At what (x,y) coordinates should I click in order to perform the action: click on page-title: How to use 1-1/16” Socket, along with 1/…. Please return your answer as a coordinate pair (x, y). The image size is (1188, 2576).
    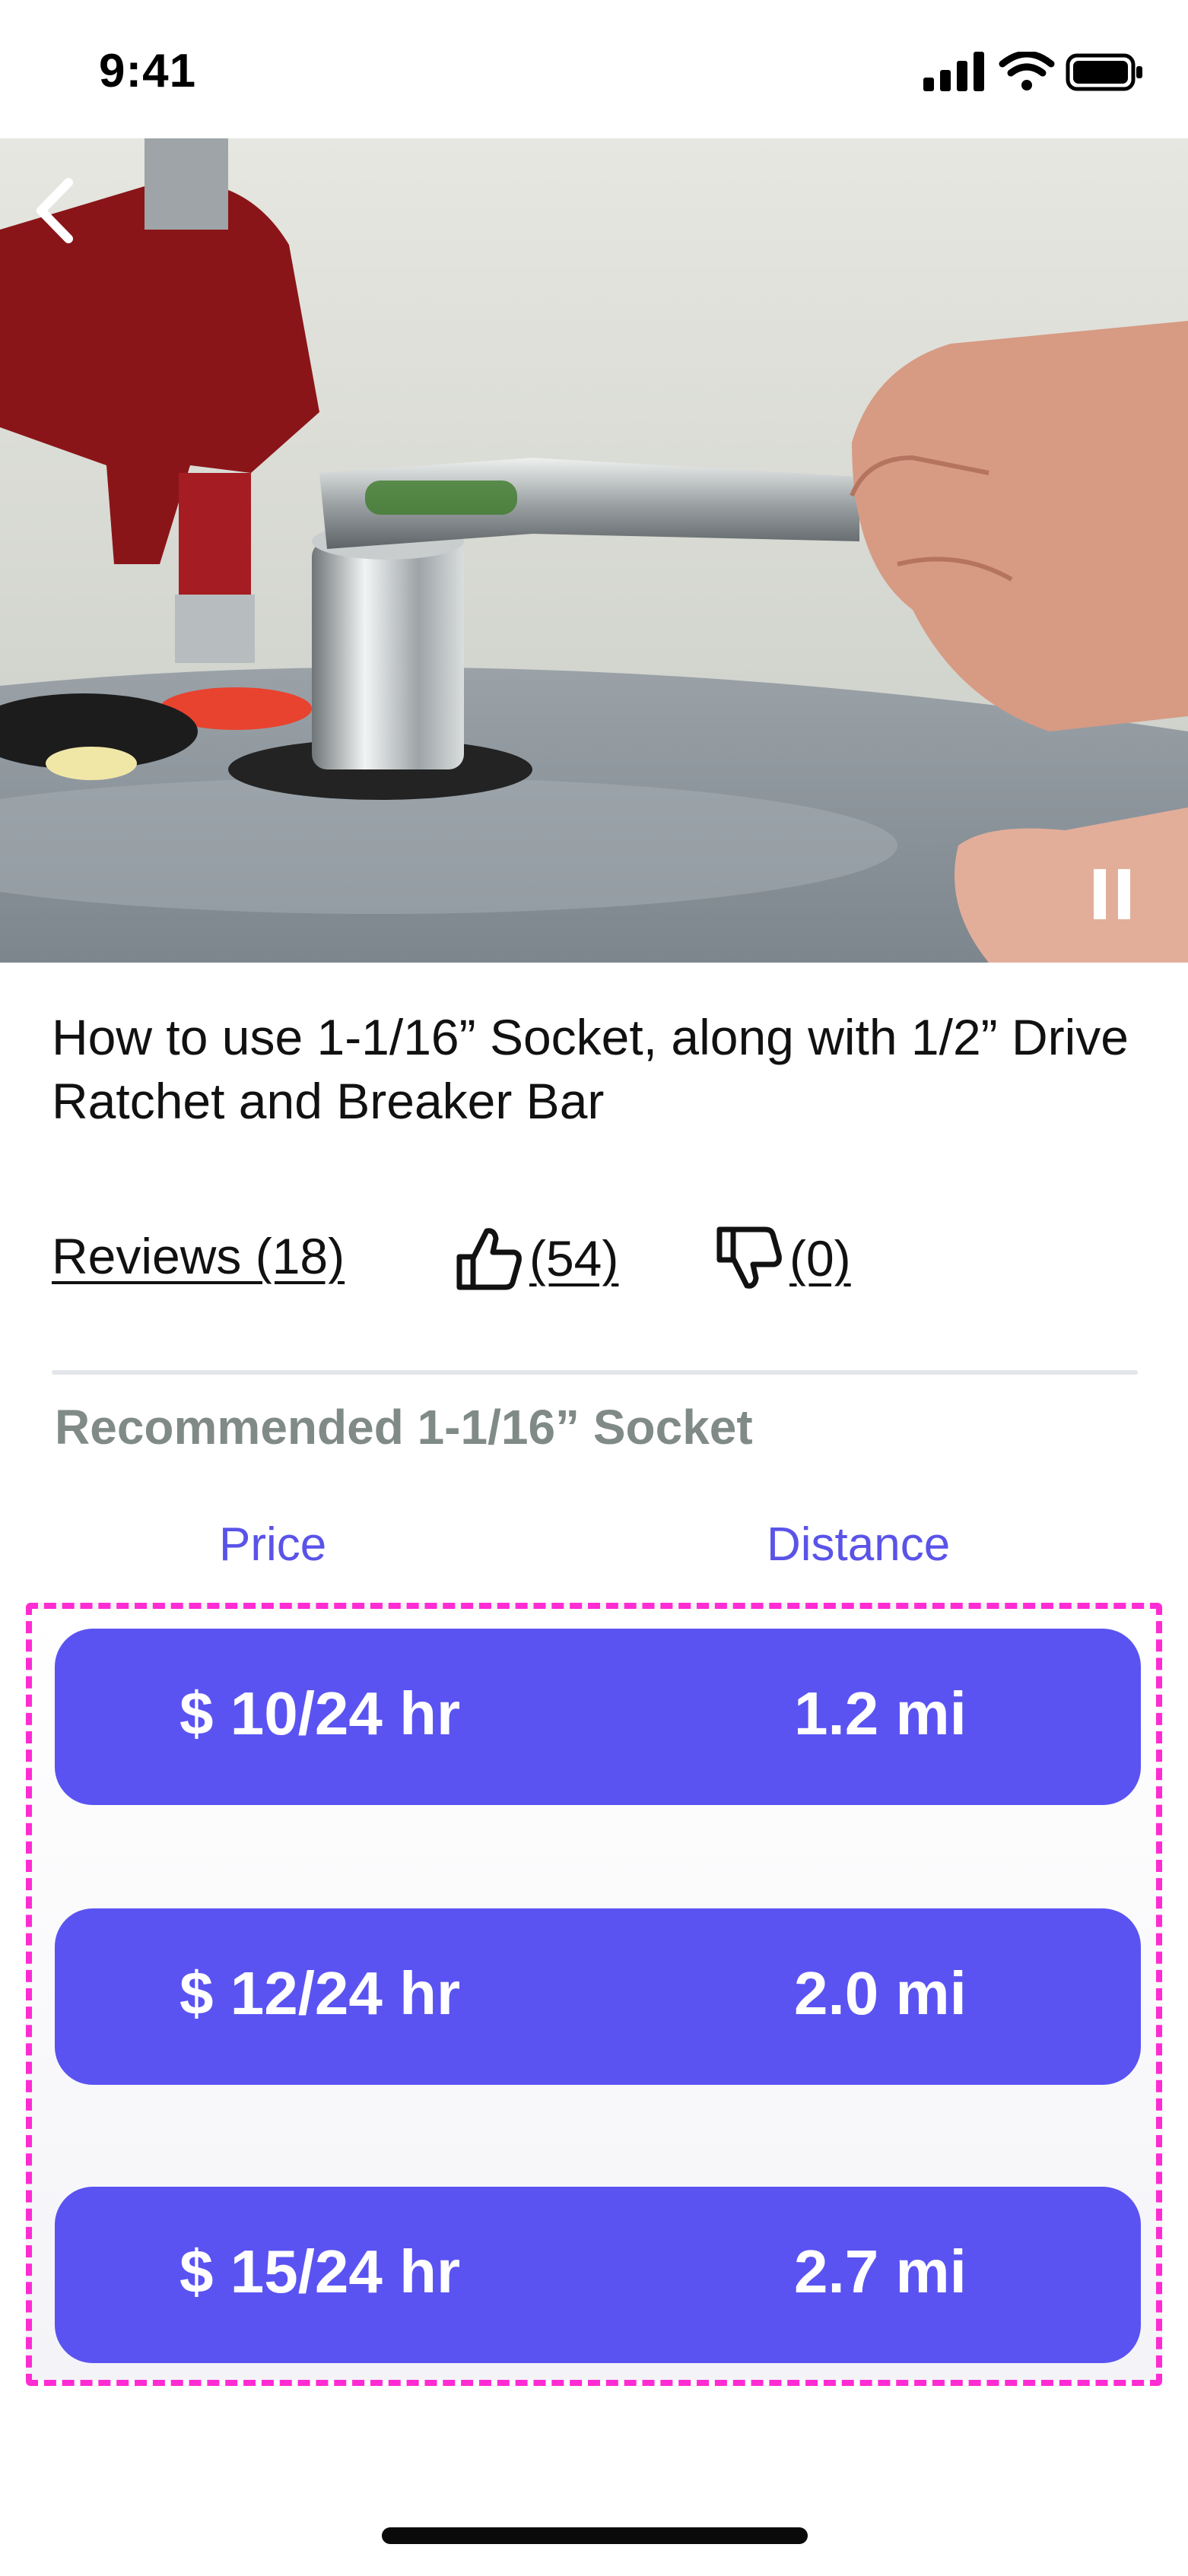
    Looking at the image, I should click on (590, 1069).